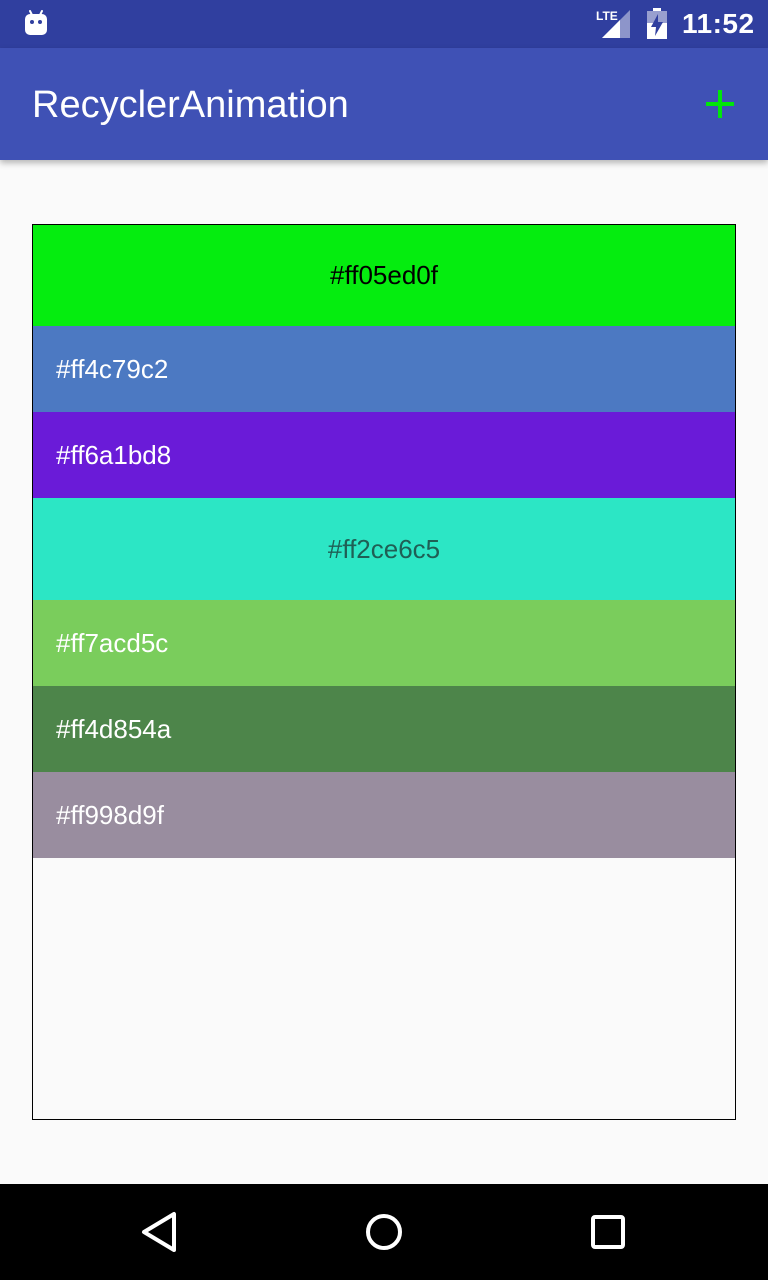 Image resolution: width=768 pixels, height=1280 pixels. Describe the element at coordinates (607, 16) in the screenshot. I see `network-label: LTE` at that location.